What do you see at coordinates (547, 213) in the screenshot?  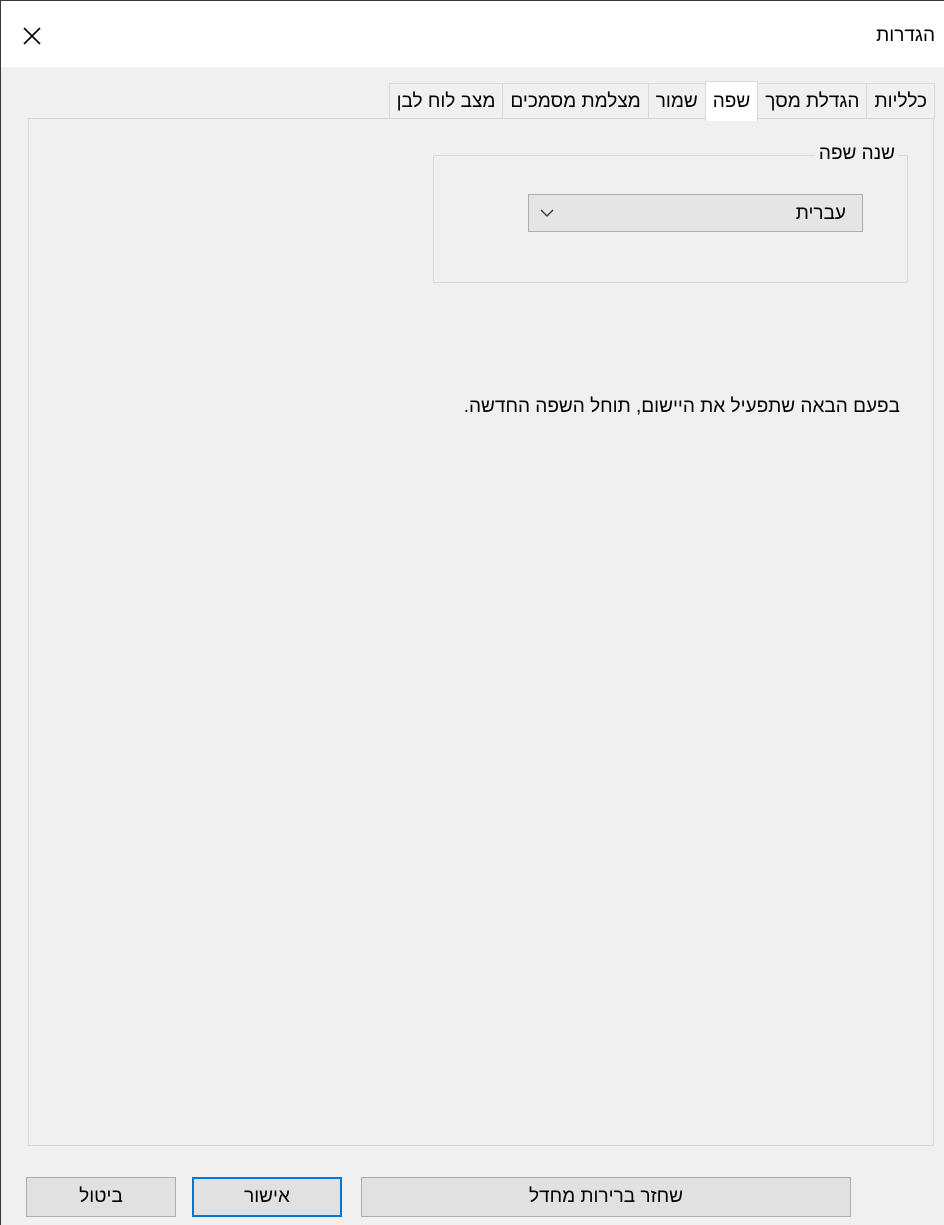 I see `chevron-down-icon` at bounding box center [547, 213].